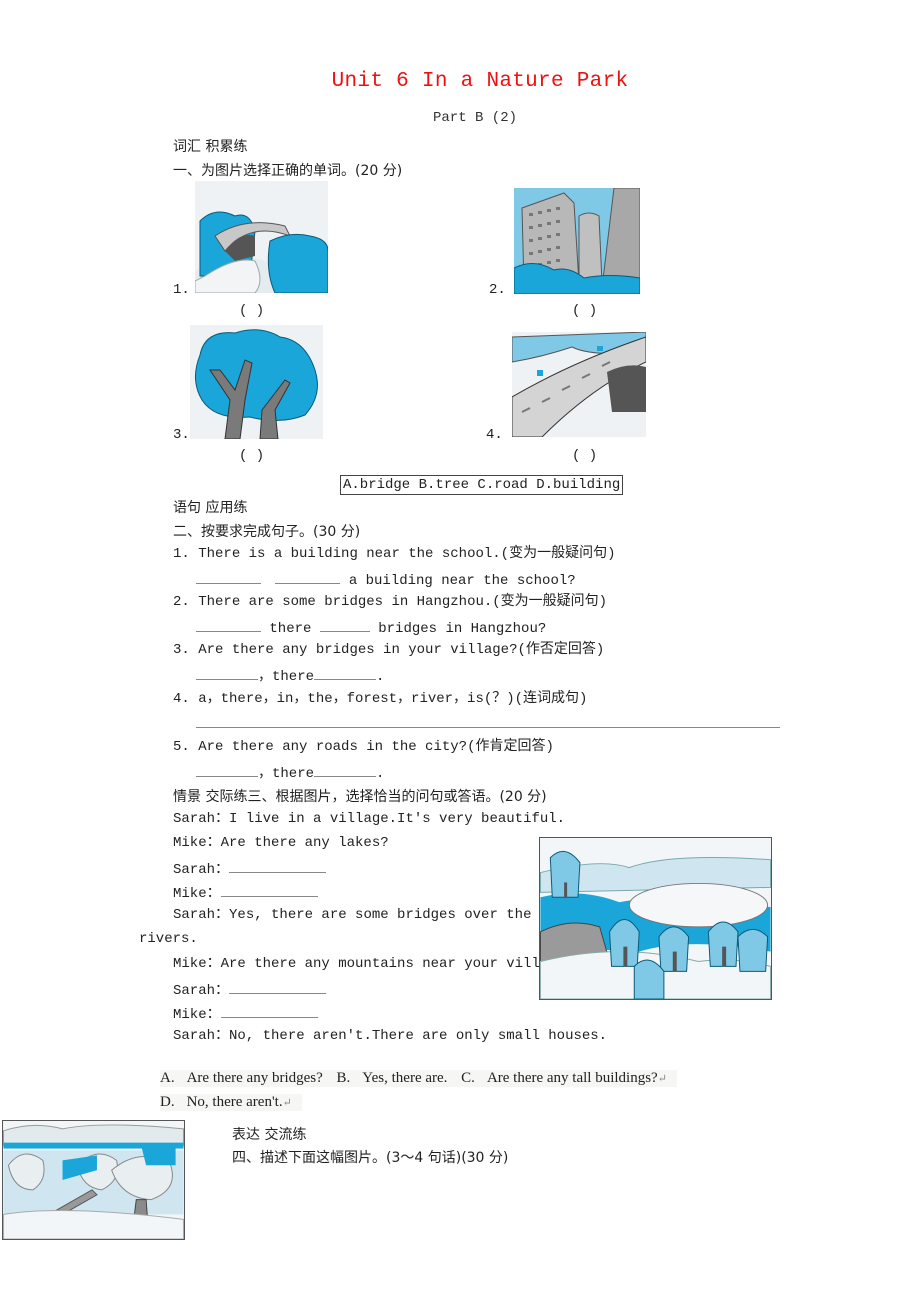 This screenshot has width=920, height=1302. I want to click on section1-instruction: 一、为图片选择正确的单词。(20 分), so click(288, 171).